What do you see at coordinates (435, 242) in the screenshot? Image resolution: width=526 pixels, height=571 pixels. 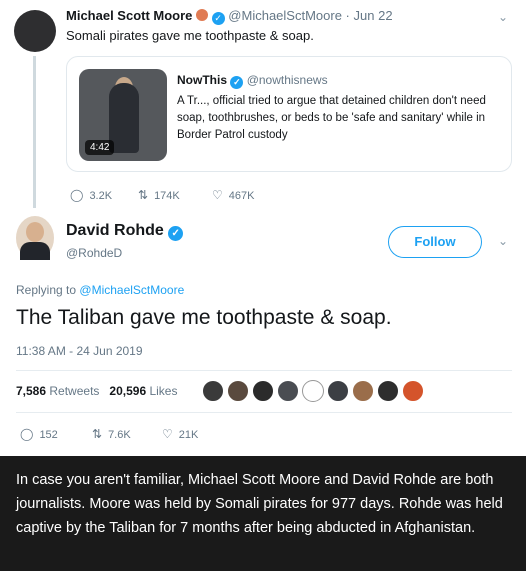 I see `follow-button: Follow` at bounding box center [435, 242].